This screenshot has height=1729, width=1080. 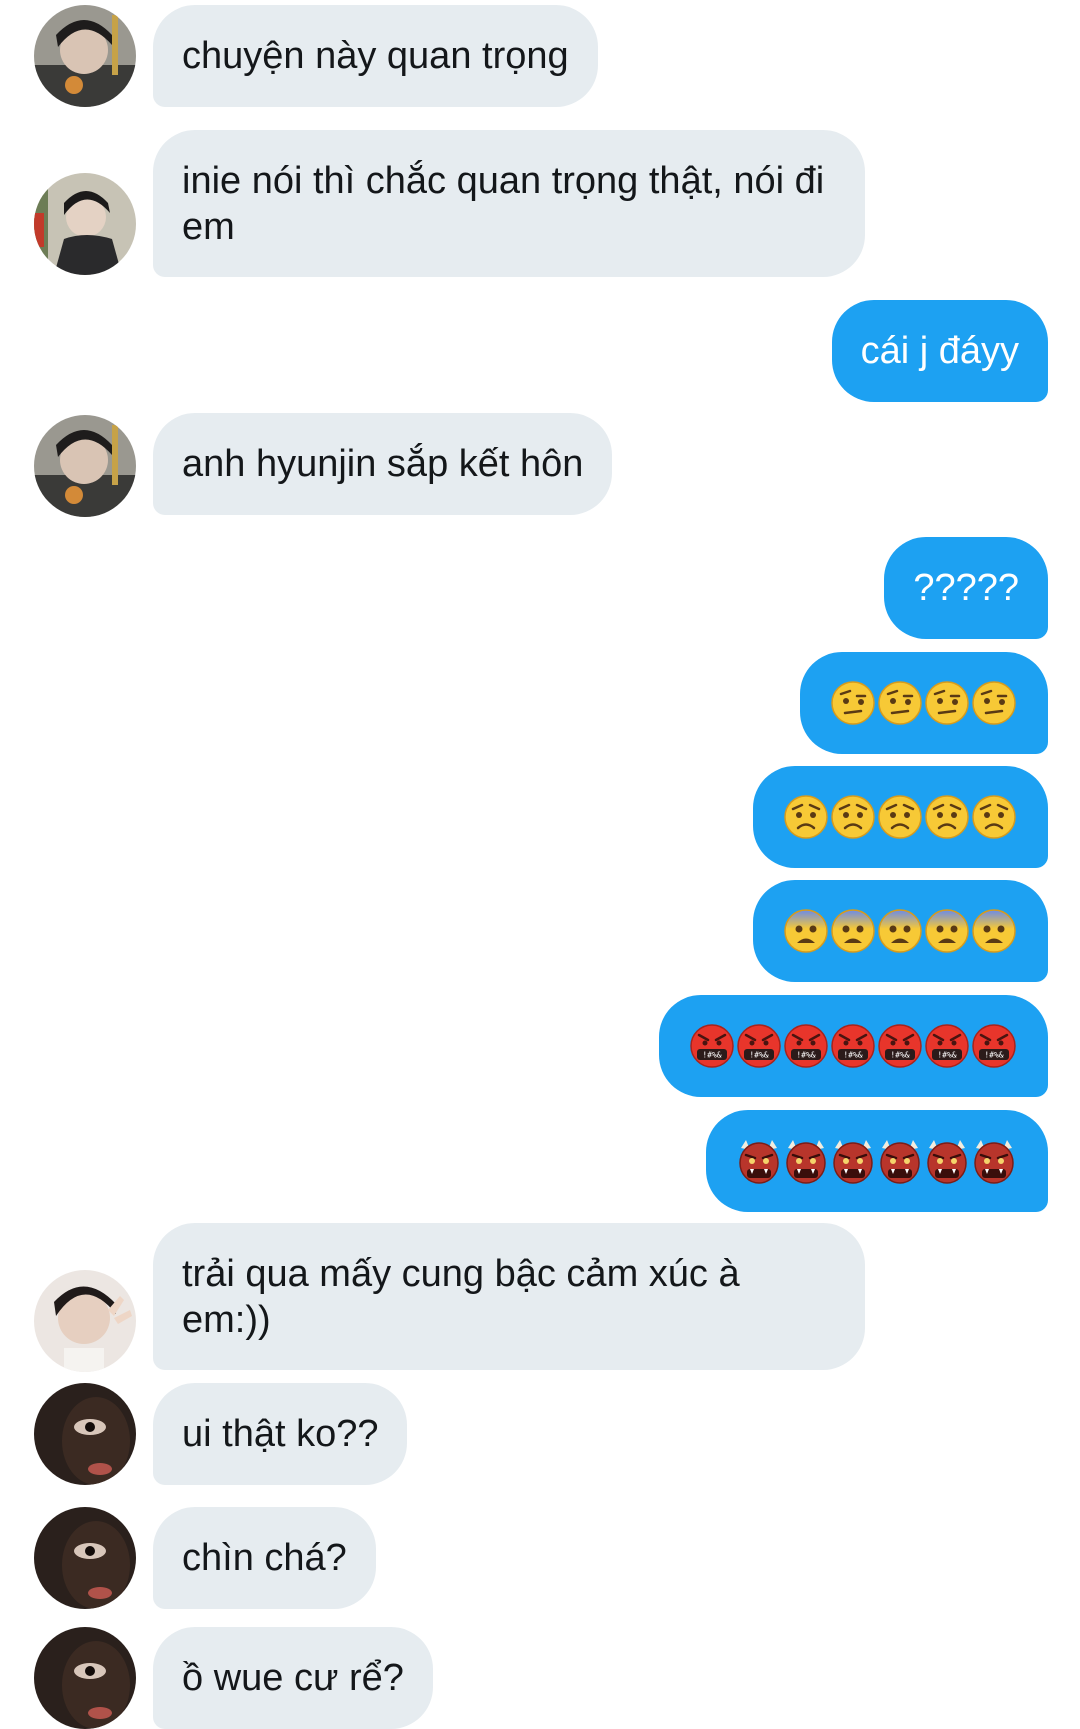 What do you see at coordinates (509, 1296) in the screenshot?
I see `message-bubble-incoming: trải qua mấy cung bậc cảm xúc à em:))` at bounding box center [509, 1296].